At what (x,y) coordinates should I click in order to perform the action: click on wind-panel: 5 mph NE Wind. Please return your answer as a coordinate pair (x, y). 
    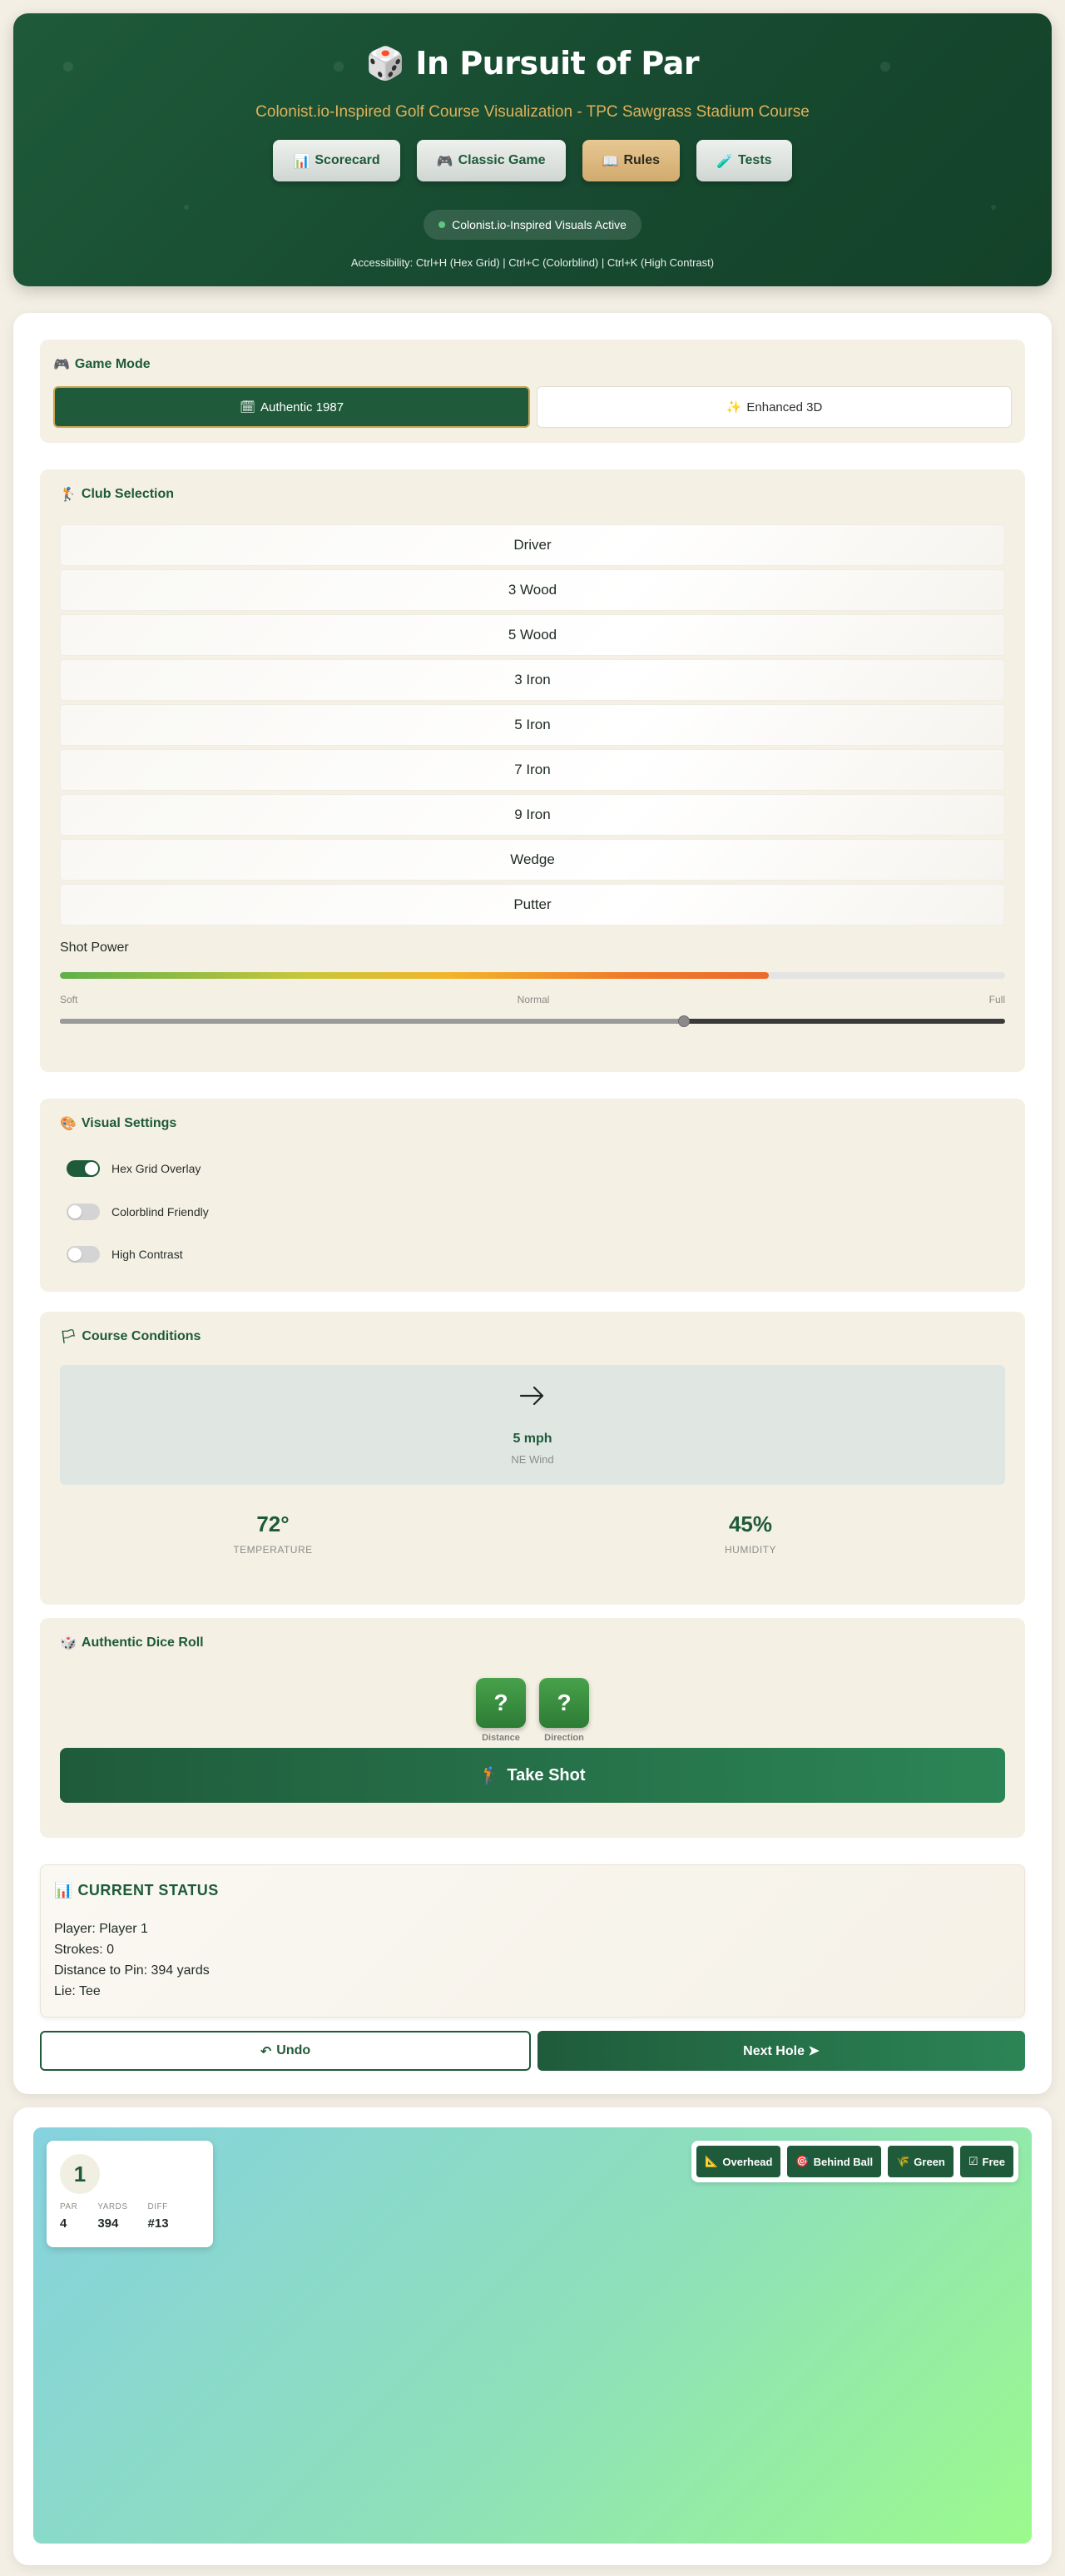
    Looking at the image, I should click on (532, 1425).